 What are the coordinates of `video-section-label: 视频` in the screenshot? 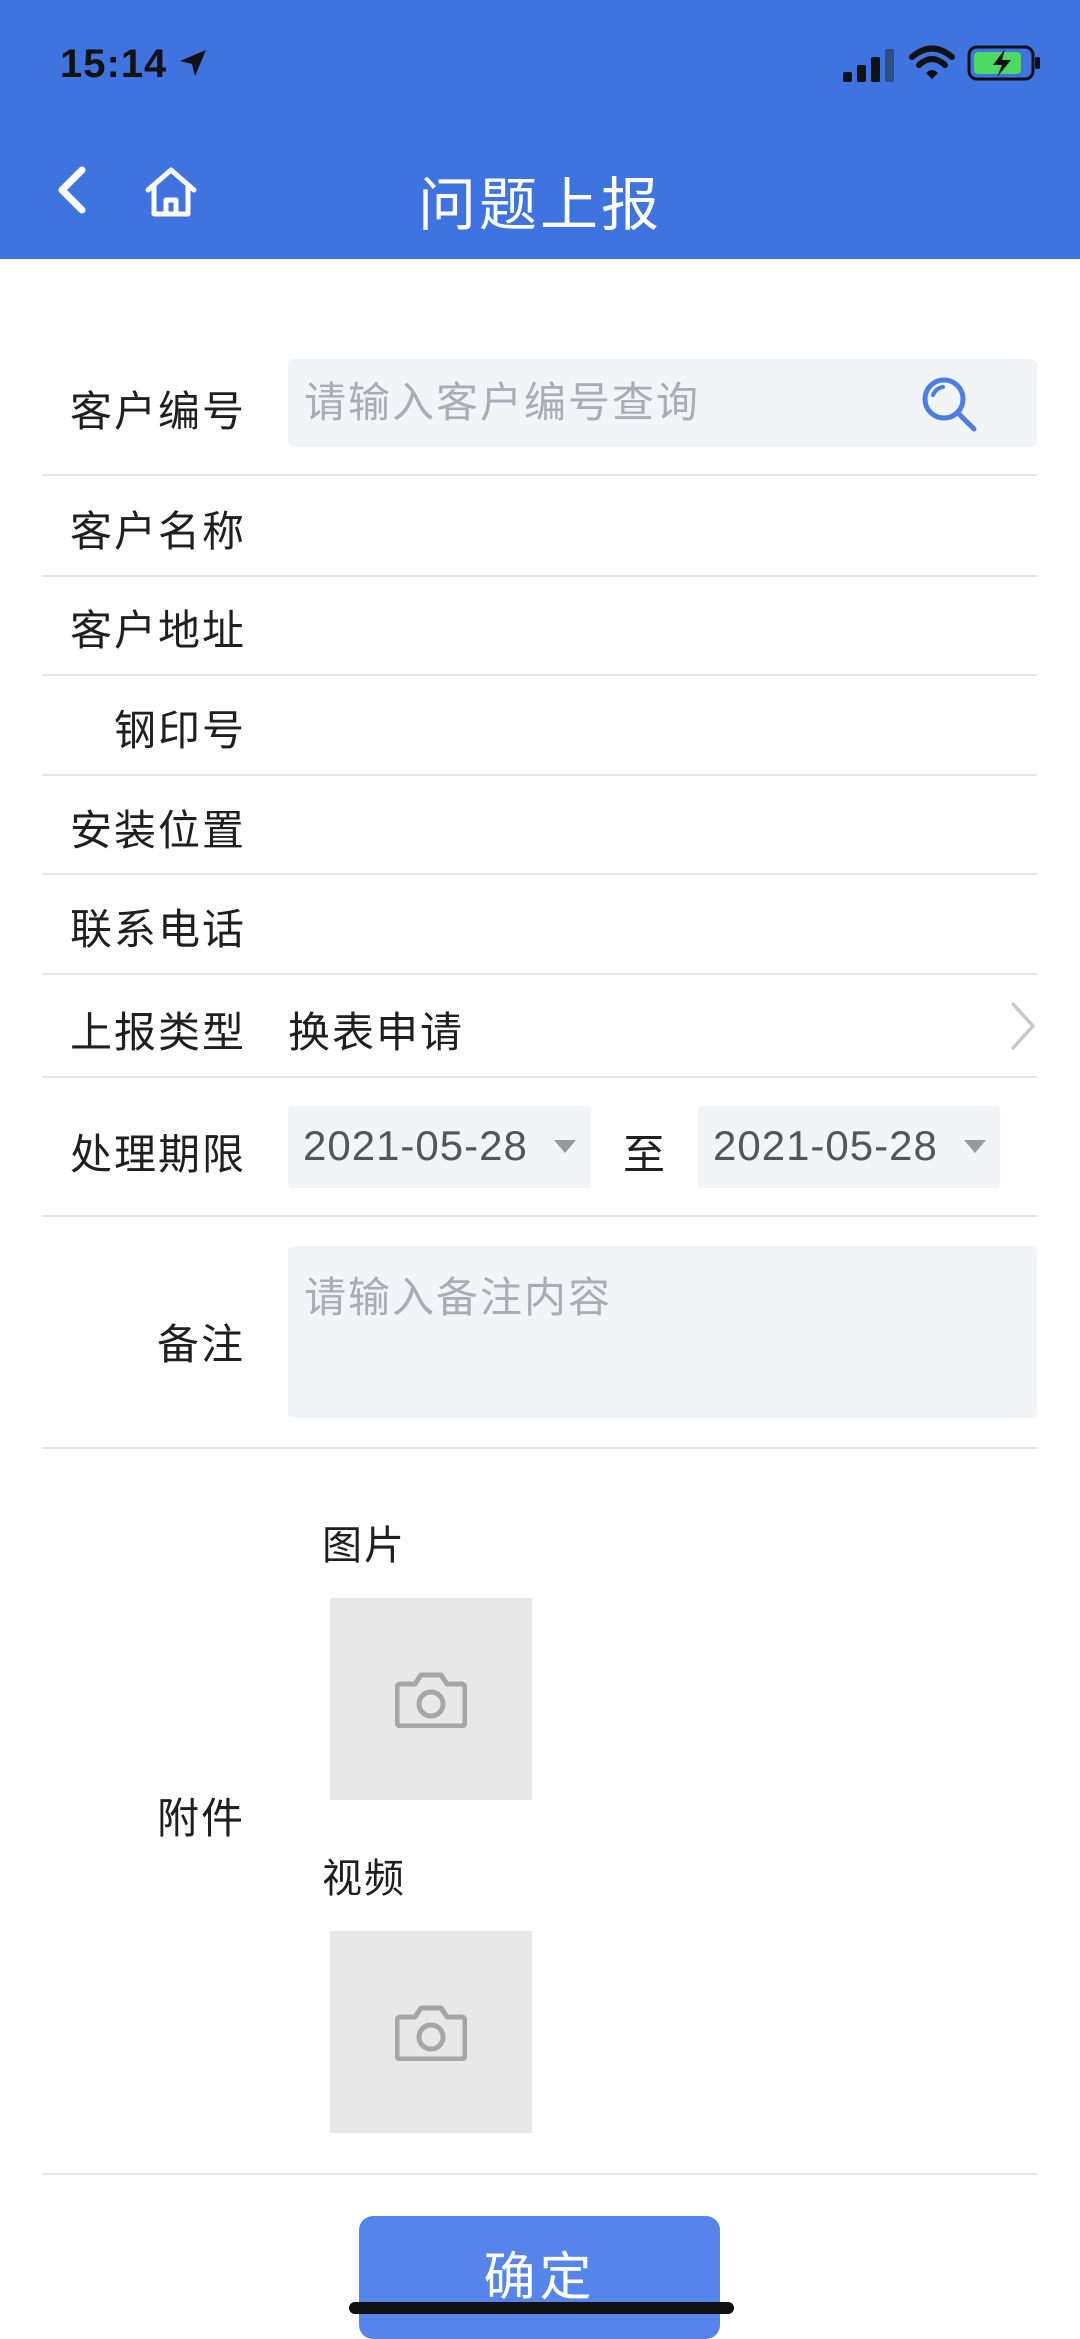 It's located at (364, 1879).